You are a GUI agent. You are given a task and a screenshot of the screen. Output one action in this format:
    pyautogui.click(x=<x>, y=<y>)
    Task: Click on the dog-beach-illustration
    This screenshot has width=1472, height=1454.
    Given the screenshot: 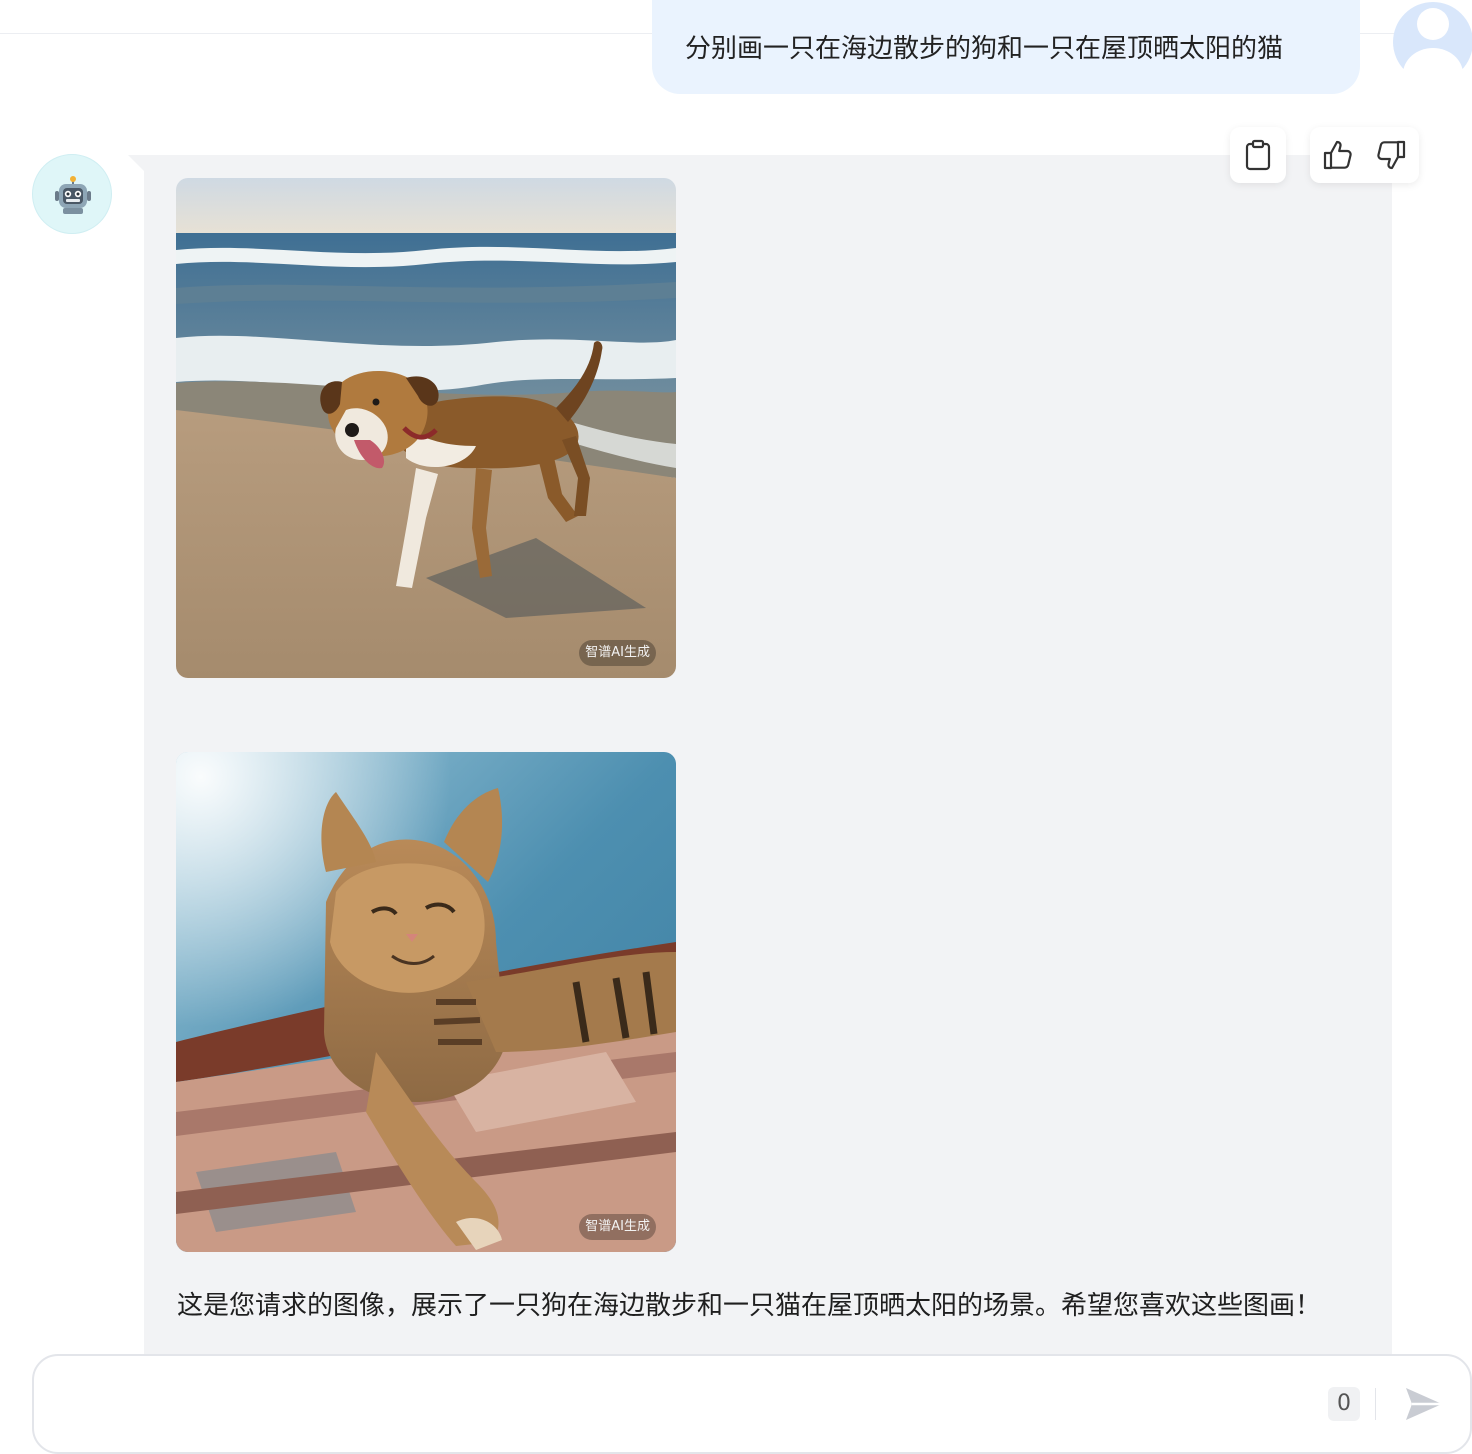 What is the action you would take?
    pyautogui.click(x=426, y=428)
    